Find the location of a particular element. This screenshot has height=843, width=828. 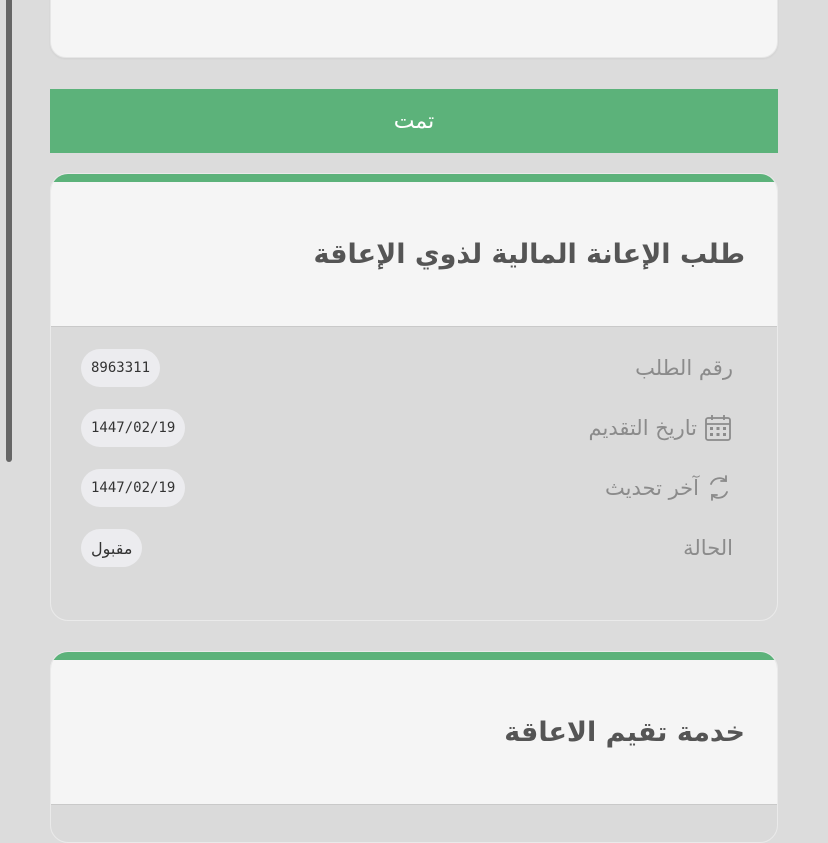

row-label: الحالة is located at coordinates (708, 548).